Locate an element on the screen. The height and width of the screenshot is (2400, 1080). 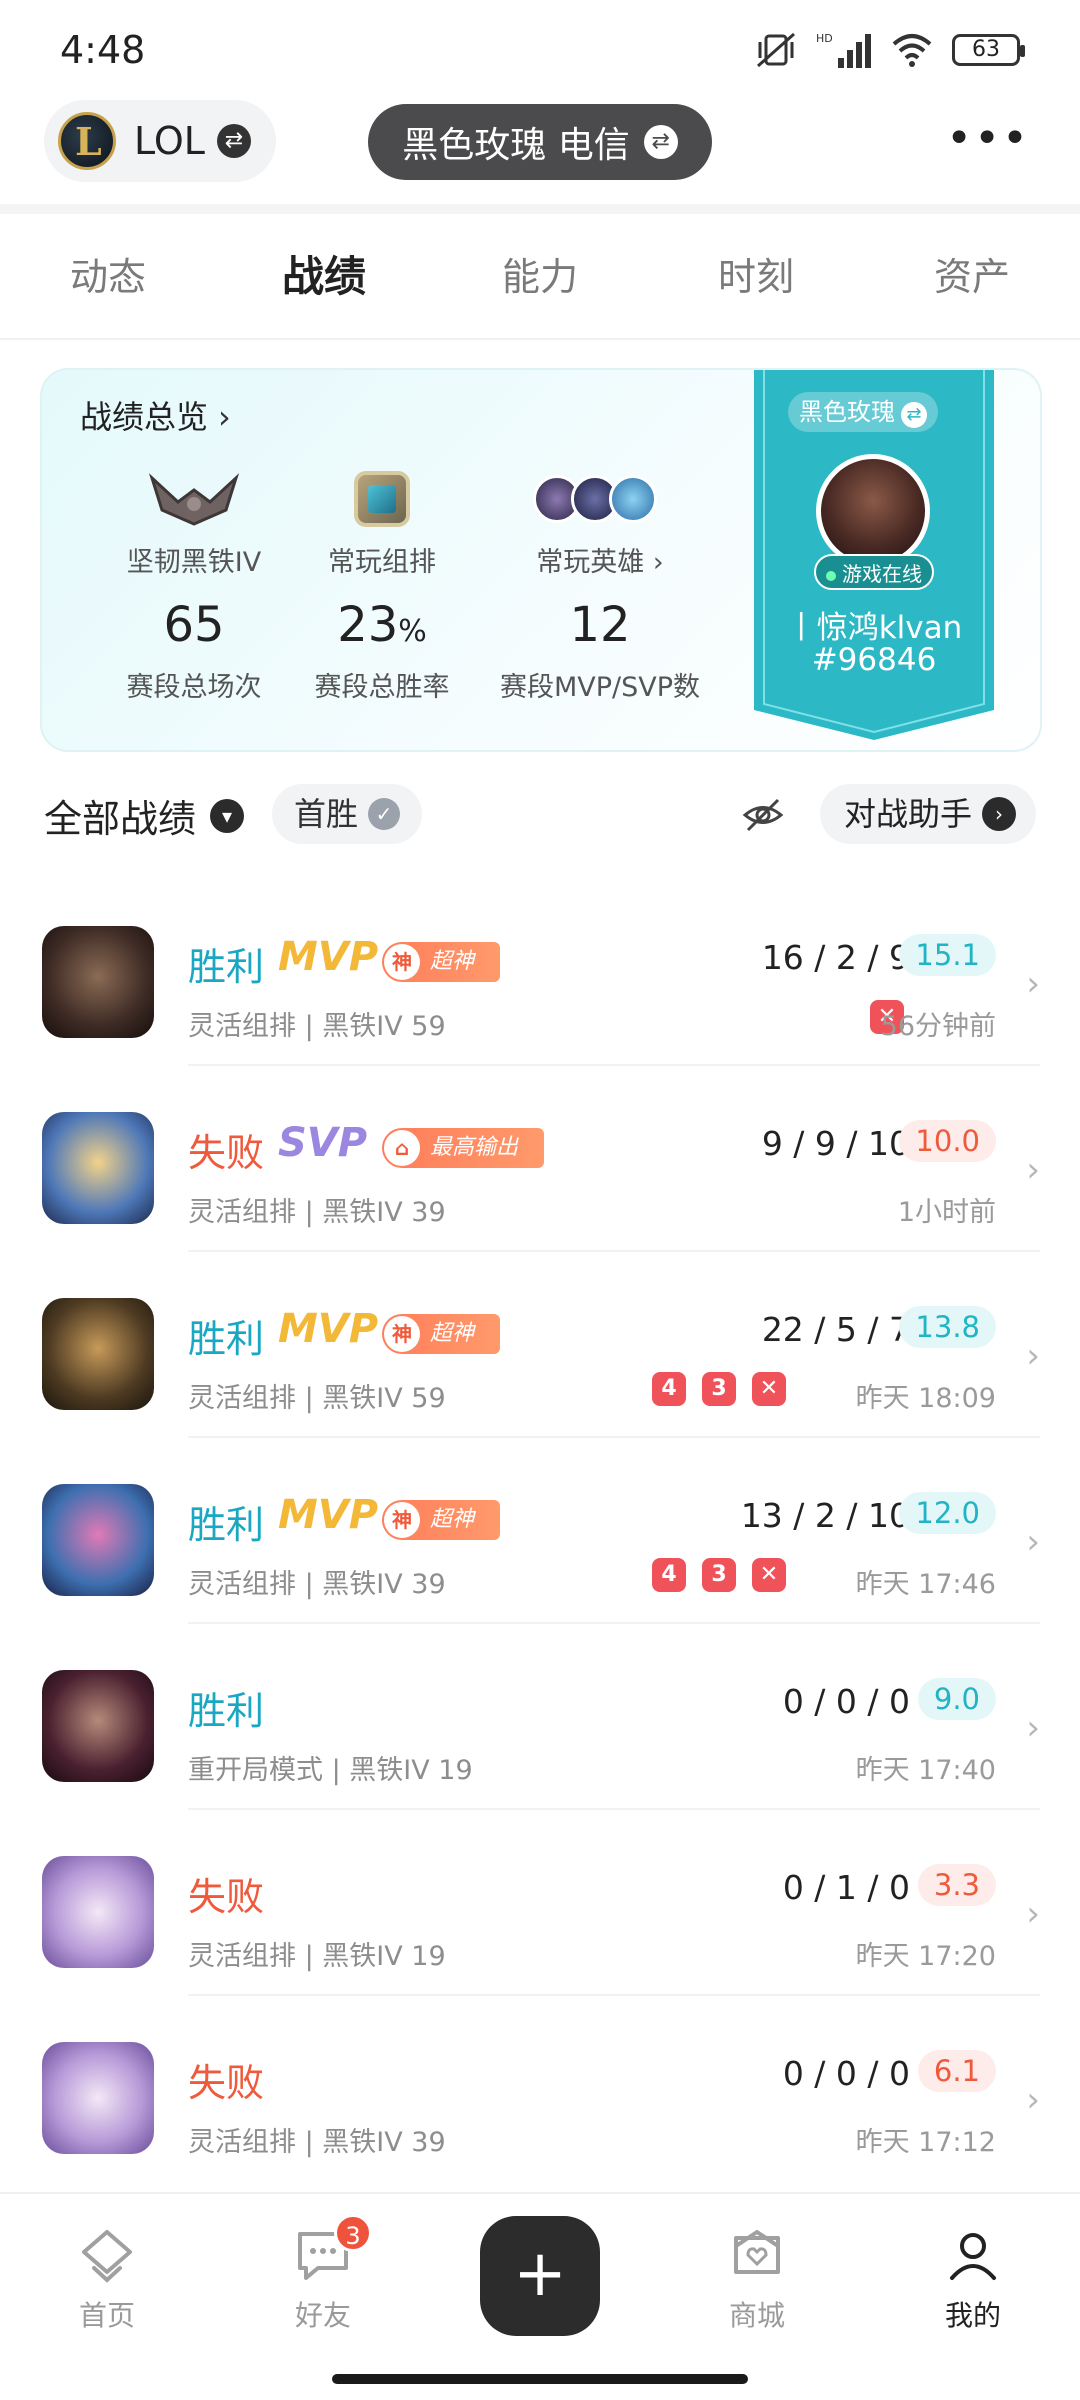
multikill-badge: ✕ is located at coordinates (769, 1575).